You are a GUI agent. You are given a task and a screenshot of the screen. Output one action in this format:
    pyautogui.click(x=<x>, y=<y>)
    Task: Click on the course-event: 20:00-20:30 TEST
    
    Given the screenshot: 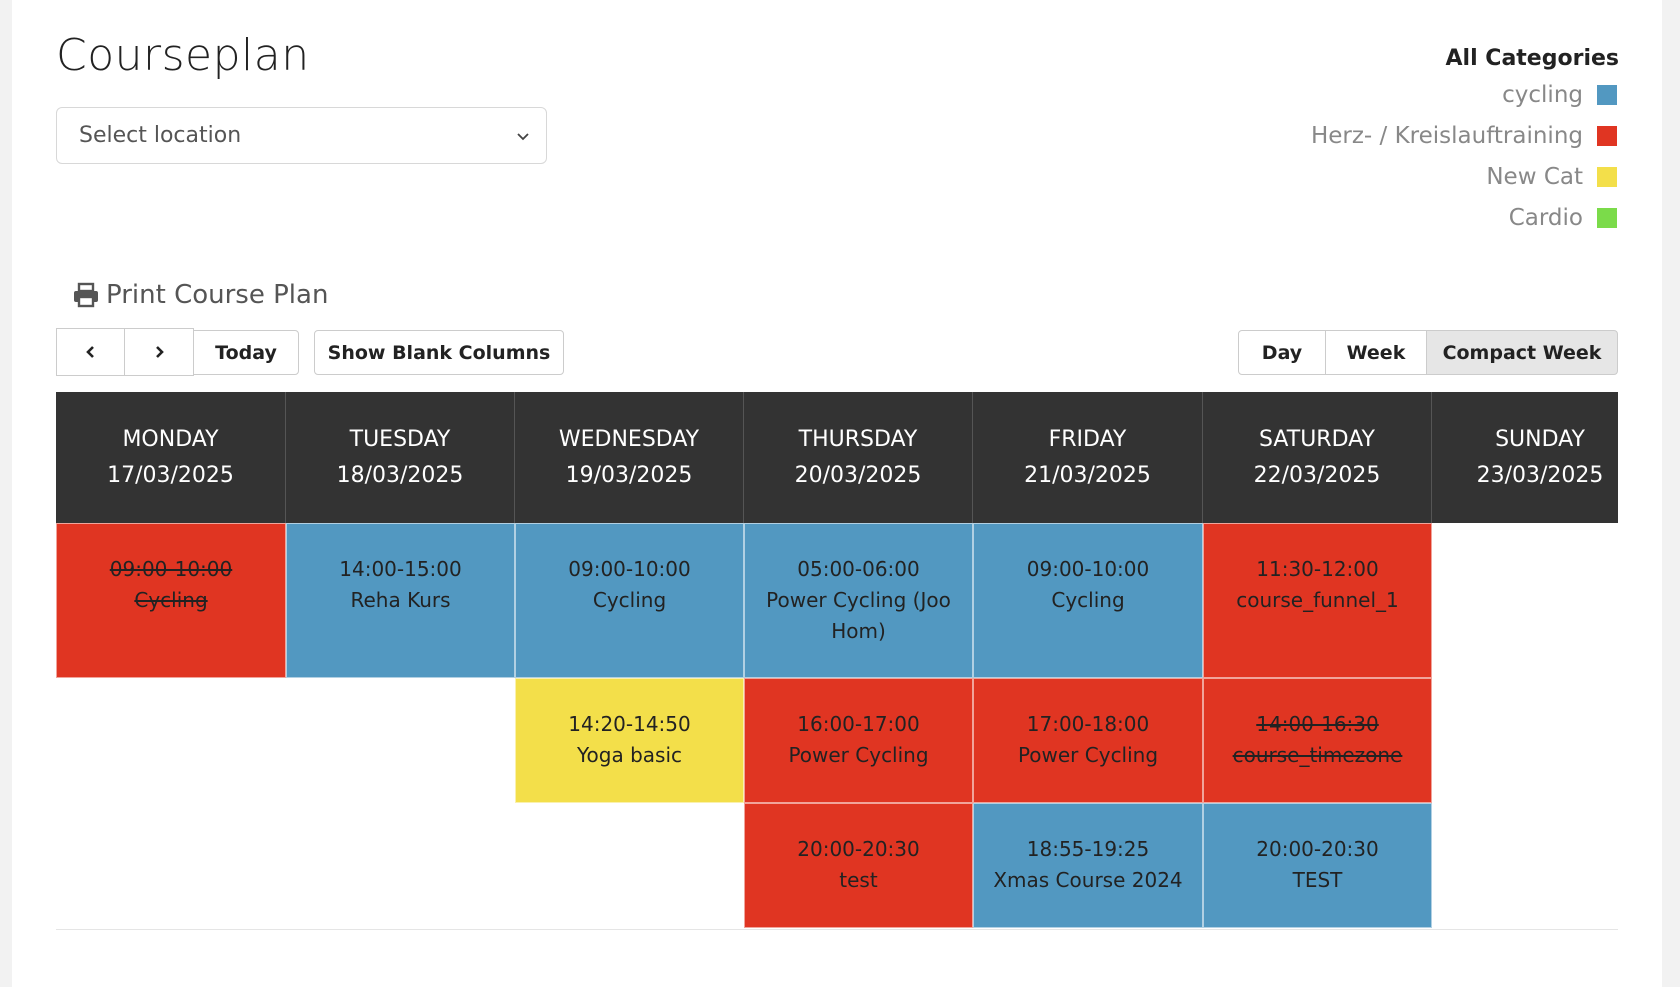 What is the action you would take?
    pyautogui.click(x=1317, y=865)
    